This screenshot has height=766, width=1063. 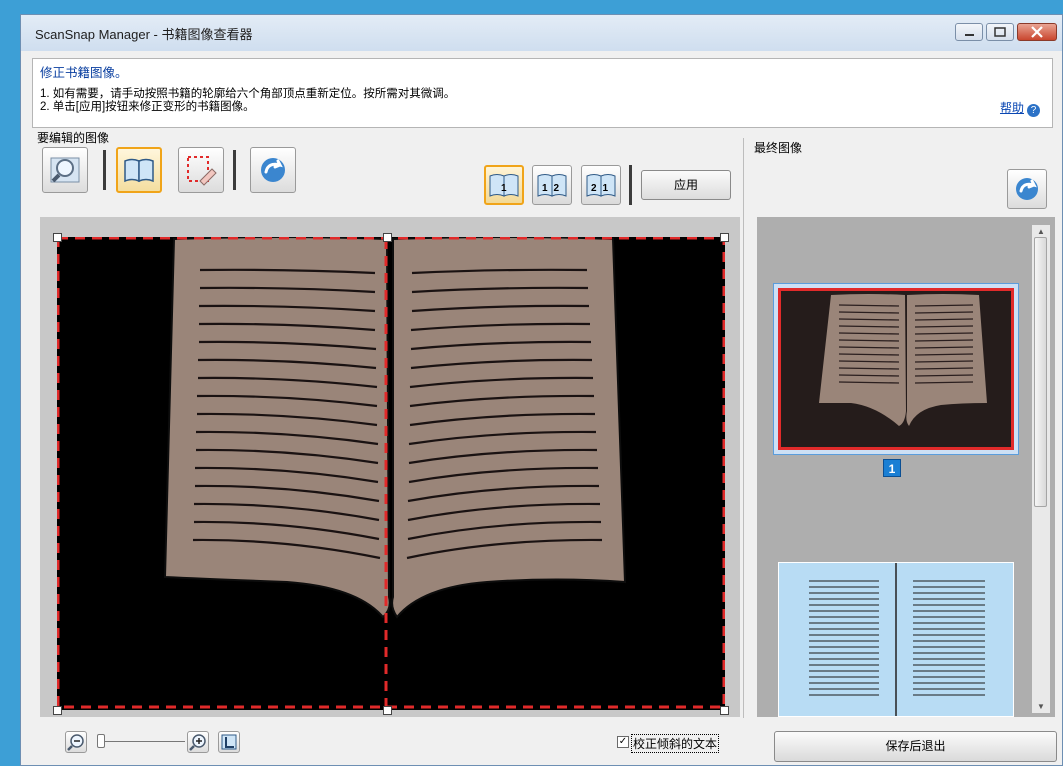 I want to click on help-link: 帮助?, so click(x=1020, y=108).